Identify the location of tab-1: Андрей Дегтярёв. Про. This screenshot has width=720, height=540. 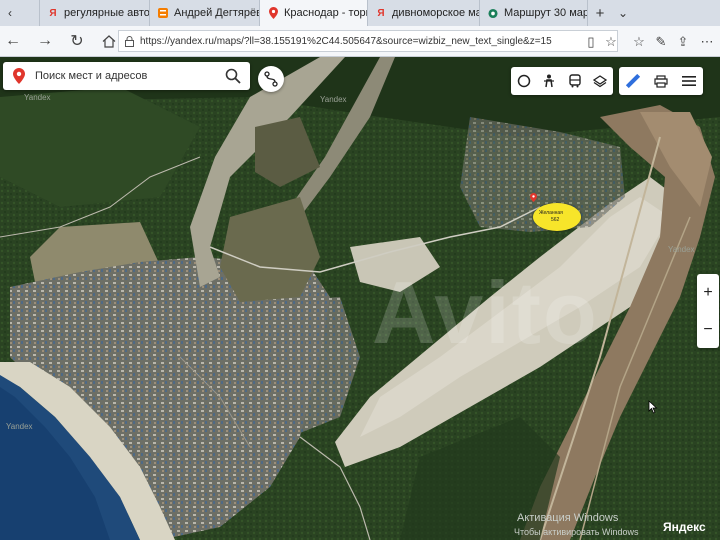
(205, 13).